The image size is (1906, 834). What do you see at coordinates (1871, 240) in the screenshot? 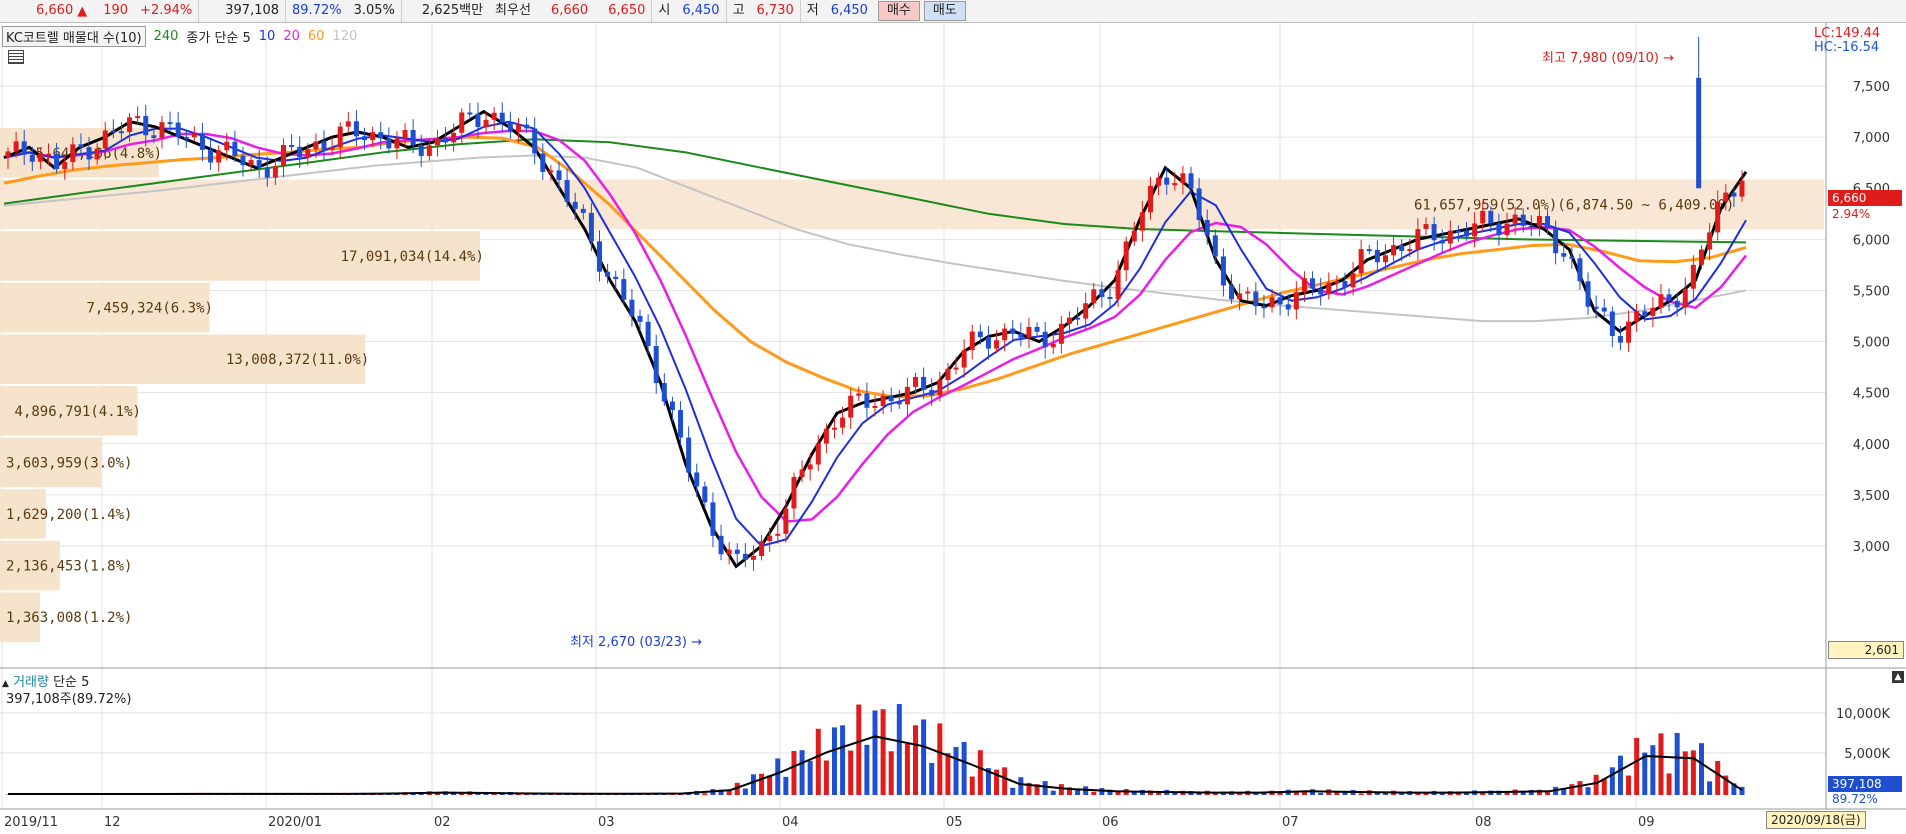
I see `price-tick-label: 6,000` at bounding box center [1871, 240].